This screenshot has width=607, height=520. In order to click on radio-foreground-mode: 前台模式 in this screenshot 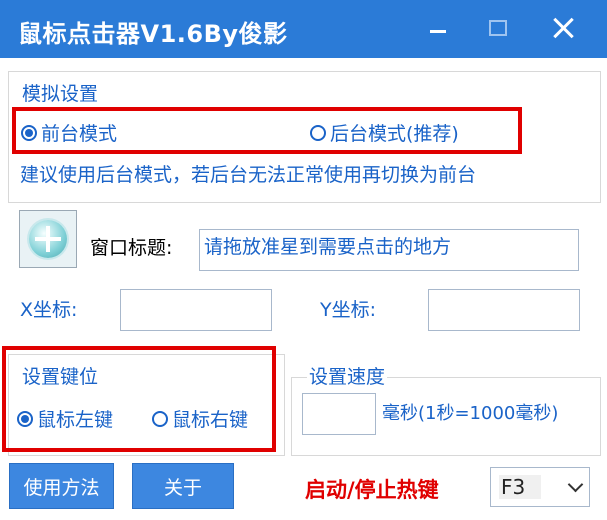, I will do `click(69, 132)`.